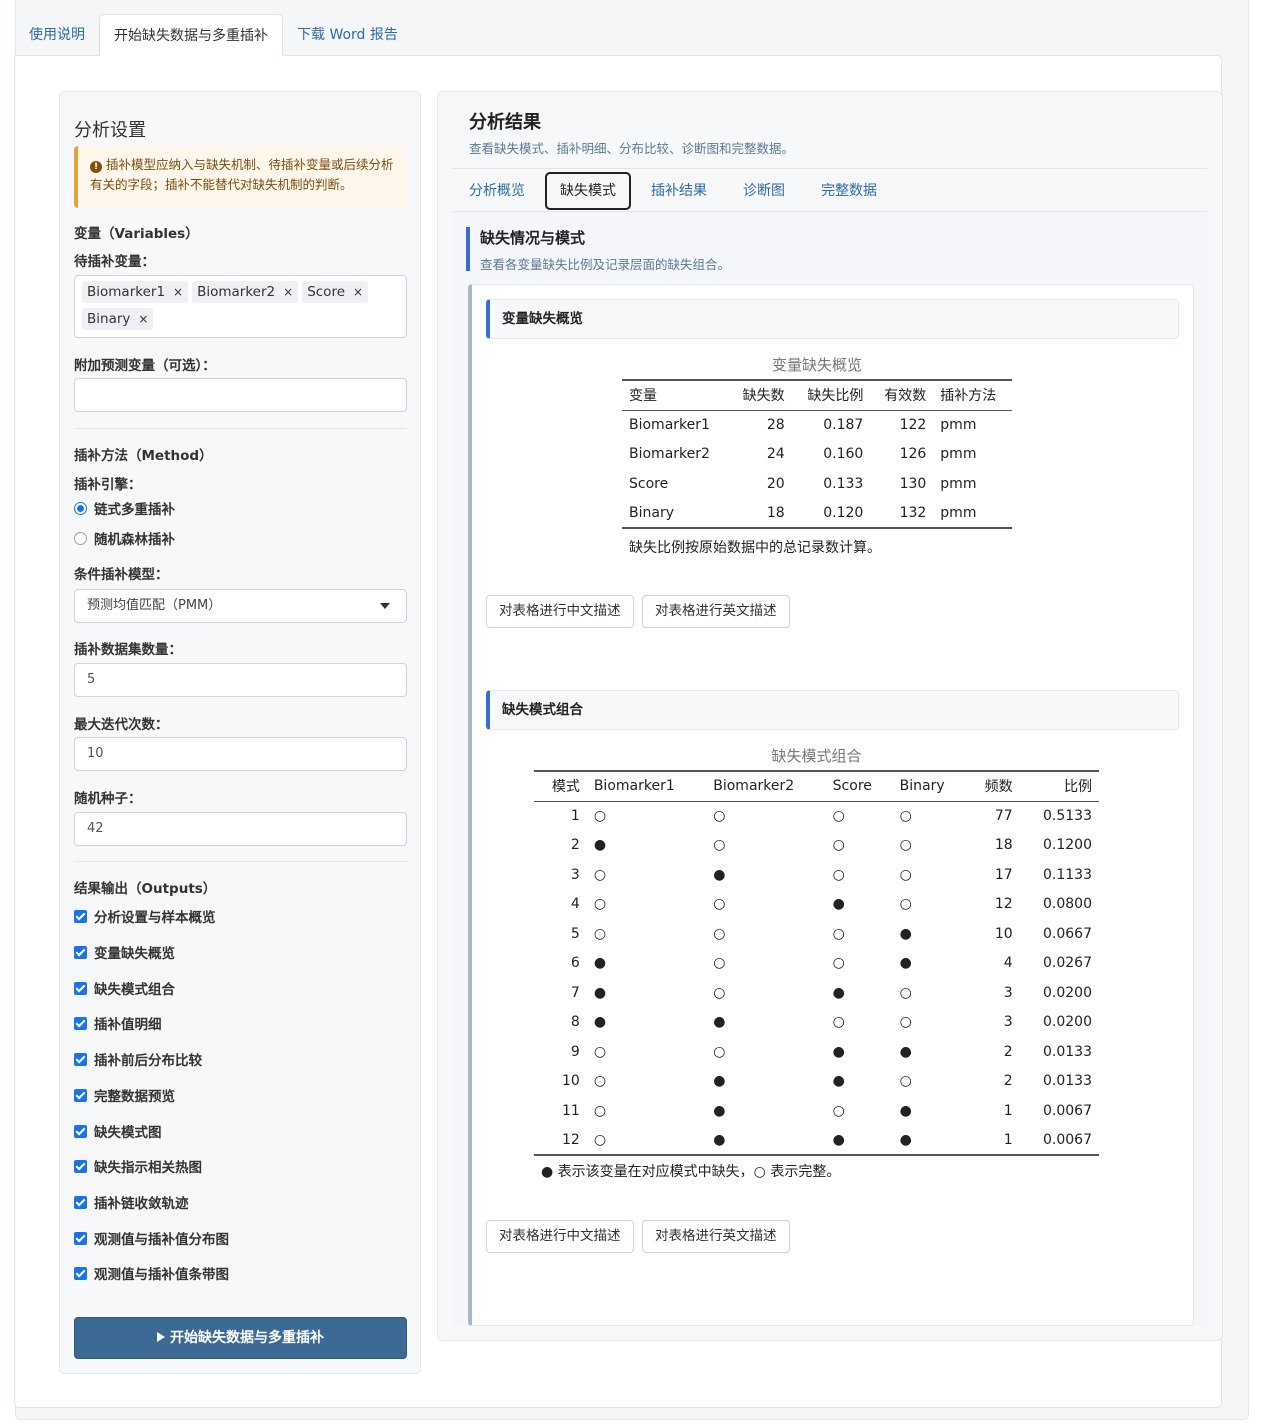  What do you see at coordinates (191, 35) in the screenshot?
I see `tab-start-imputation: 开始缺失数据与多重插补` at bounding box center [191, 35].